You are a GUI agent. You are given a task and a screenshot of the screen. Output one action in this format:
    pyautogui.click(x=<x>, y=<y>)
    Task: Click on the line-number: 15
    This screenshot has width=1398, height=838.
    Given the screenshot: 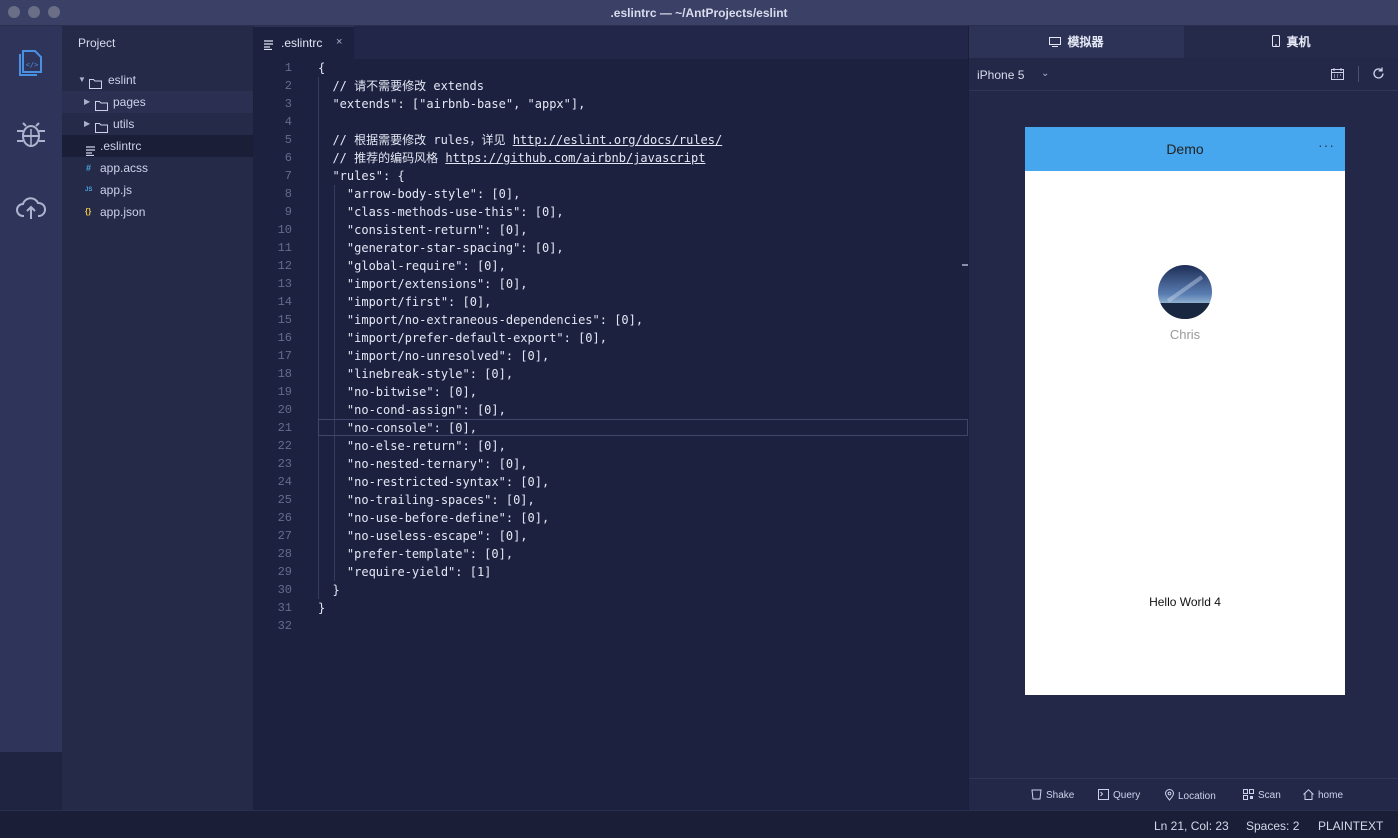 What is the action you would take?
    pyautogui.click(x=284, y=320)
    